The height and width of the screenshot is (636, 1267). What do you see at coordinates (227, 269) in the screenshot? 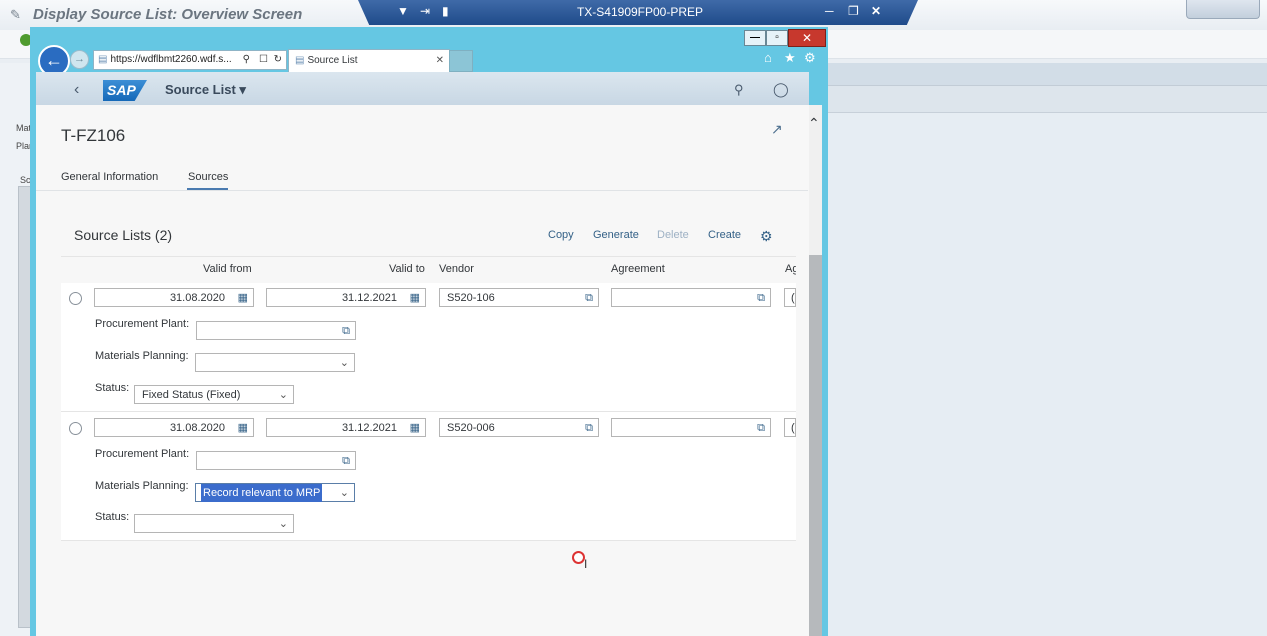
I see `column-header-valid-from: Valid from` at bounding box center [227, 269].